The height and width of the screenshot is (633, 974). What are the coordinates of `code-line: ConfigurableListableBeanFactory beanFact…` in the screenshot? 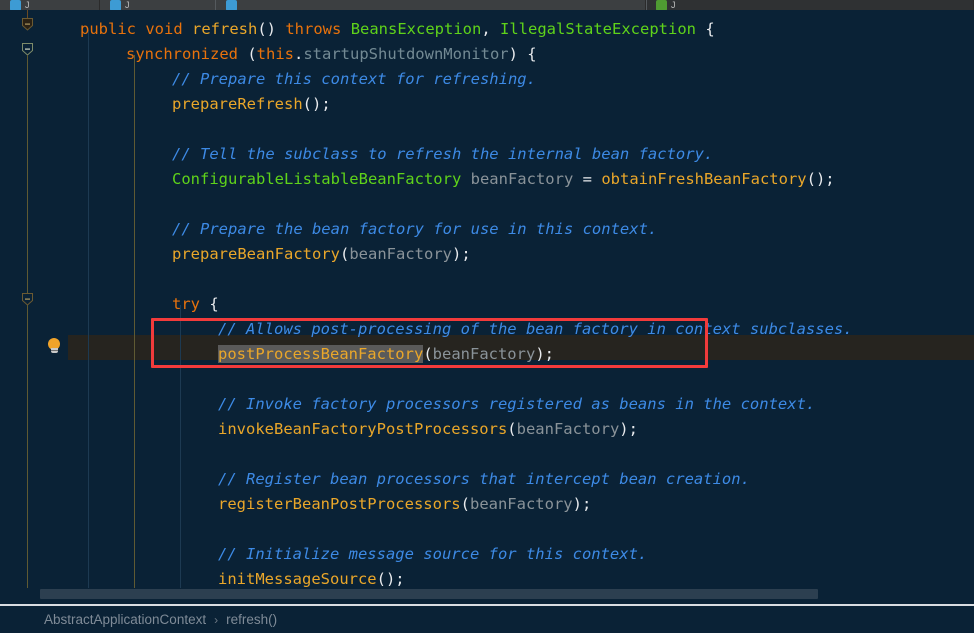 It's located at (503, 179).